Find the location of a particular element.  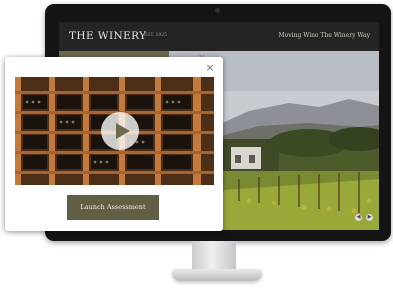

slider-prev-button: ◀ is located at coordinates (358, 217).